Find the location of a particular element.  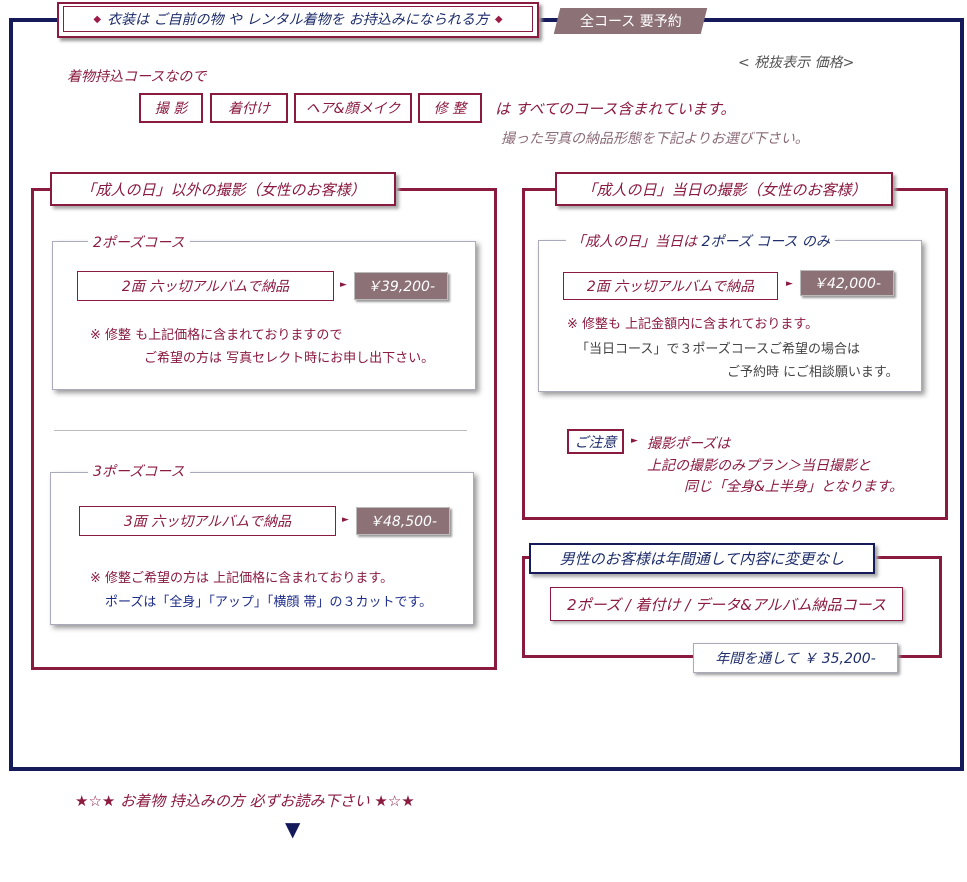

coming-of-age-delivery: 2面 六ッ切アルバムで納品 is located at coordinates (670, 286).